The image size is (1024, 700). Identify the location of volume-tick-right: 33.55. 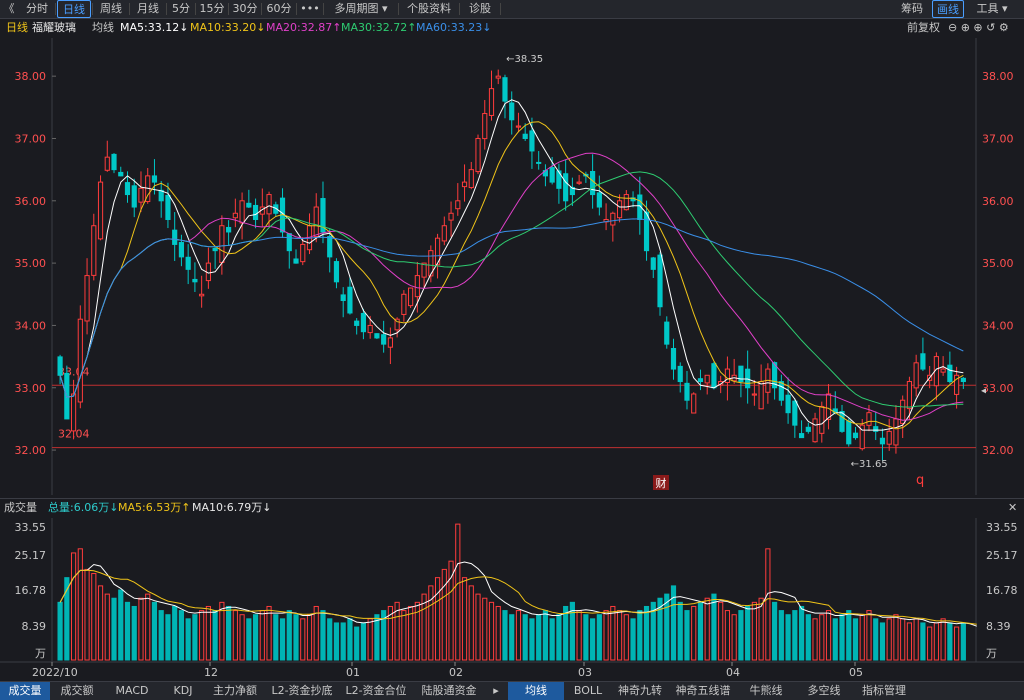
(1002, 527).